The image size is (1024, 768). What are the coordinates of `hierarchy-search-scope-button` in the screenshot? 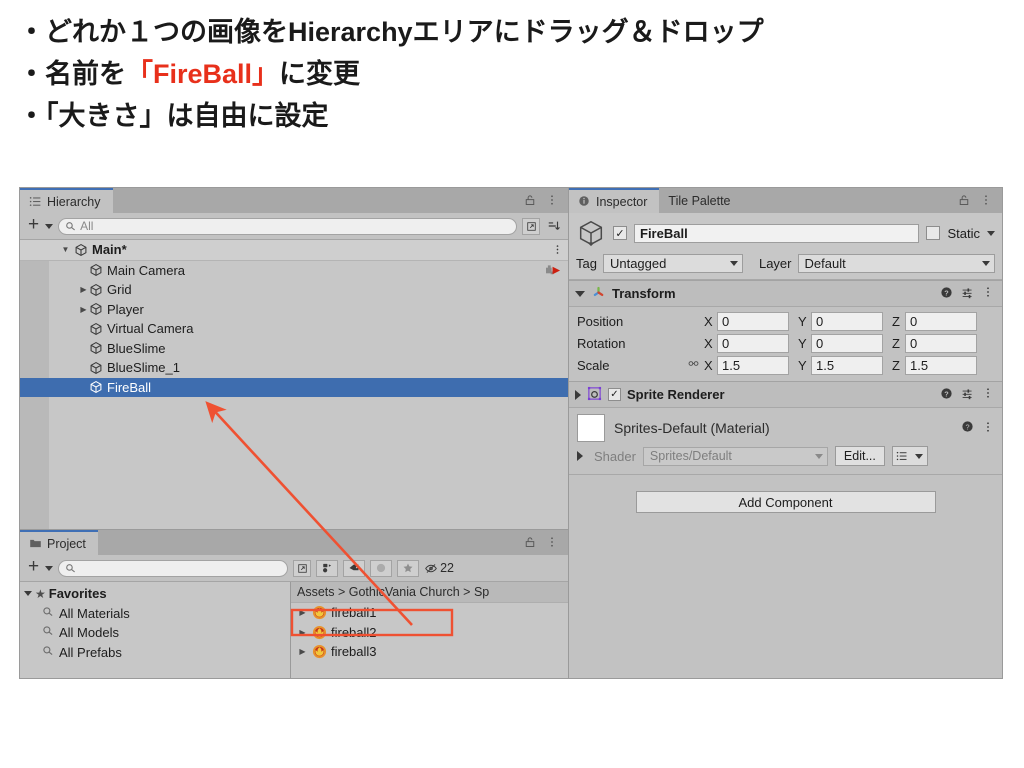 It's located at (531, 226).